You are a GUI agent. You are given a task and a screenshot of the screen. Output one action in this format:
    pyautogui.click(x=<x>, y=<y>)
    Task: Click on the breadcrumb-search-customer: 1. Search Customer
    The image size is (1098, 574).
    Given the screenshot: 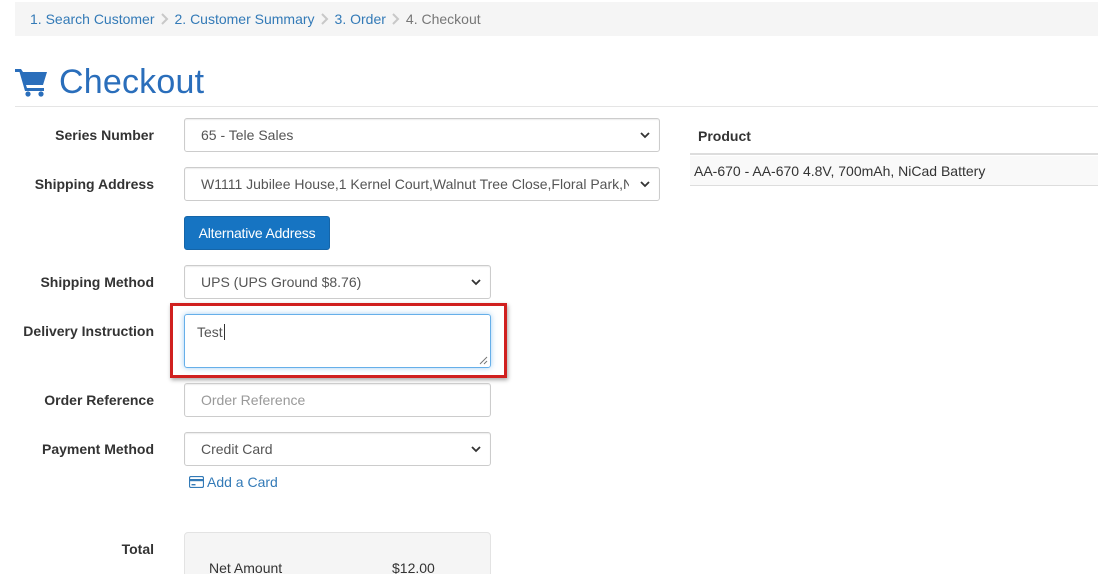 What is the action you would take?
    pyautogui.click(x=92, y=19)
    